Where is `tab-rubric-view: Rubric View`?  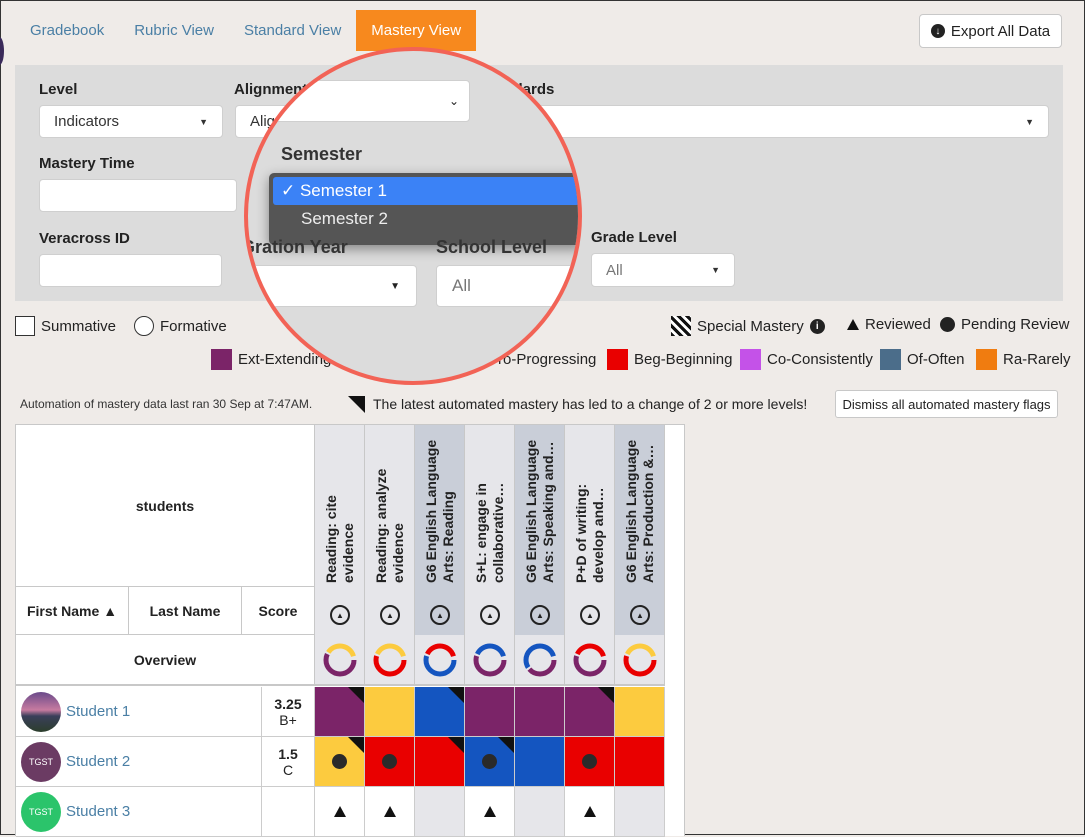
tab-rubric-view: Rubric View is located at coordinates (174, 30).